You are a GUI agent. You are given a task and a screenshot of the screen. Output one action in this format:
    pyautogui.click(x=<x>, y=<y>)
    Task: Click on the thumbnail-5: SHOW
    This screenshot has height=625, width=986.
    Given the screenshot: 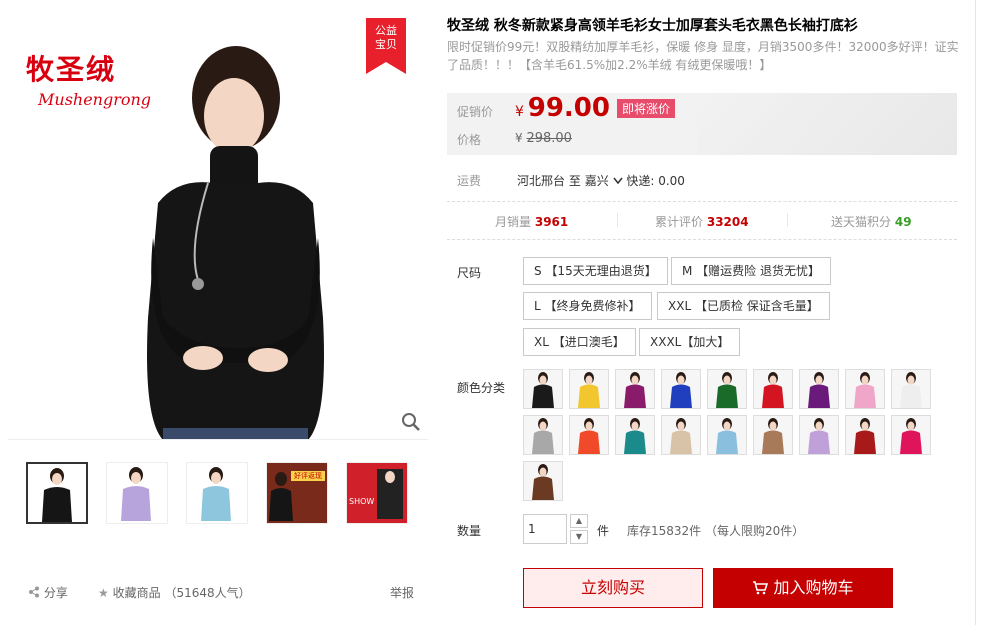 What is the action you would take?
    pyautogui.click(x=377, y=493)
    